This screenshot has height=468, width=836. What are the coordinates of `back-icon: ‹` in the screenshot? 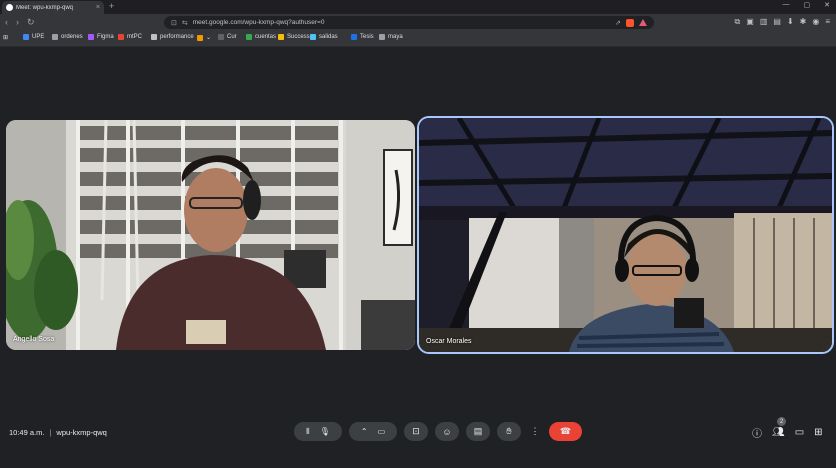 It's located at (6, 22).